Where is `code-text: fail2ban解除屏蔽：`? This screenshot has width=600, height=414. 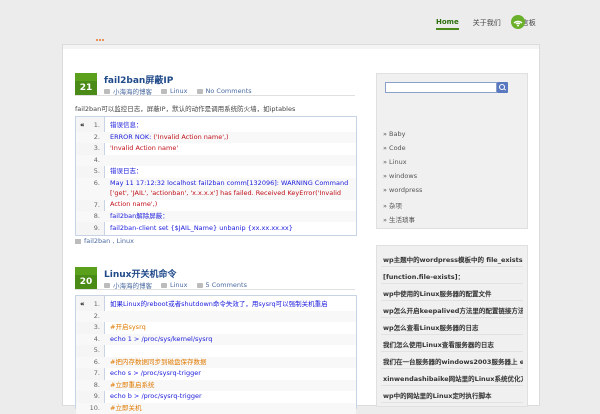 code-text: fail2ban解除屏蔽： is located at coordinates (139, 216).